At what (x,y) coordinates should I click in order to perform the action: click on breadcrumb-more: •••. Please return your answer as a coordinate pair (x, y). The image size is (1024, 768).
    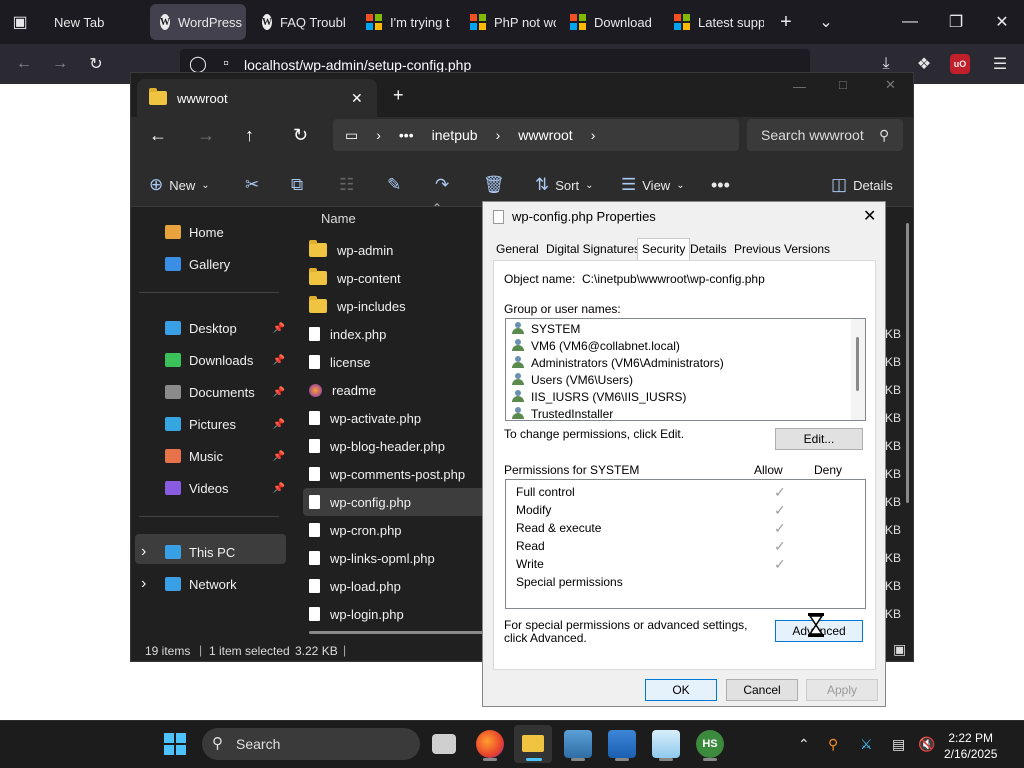
    Looking at the image, I should click on (406, 135).